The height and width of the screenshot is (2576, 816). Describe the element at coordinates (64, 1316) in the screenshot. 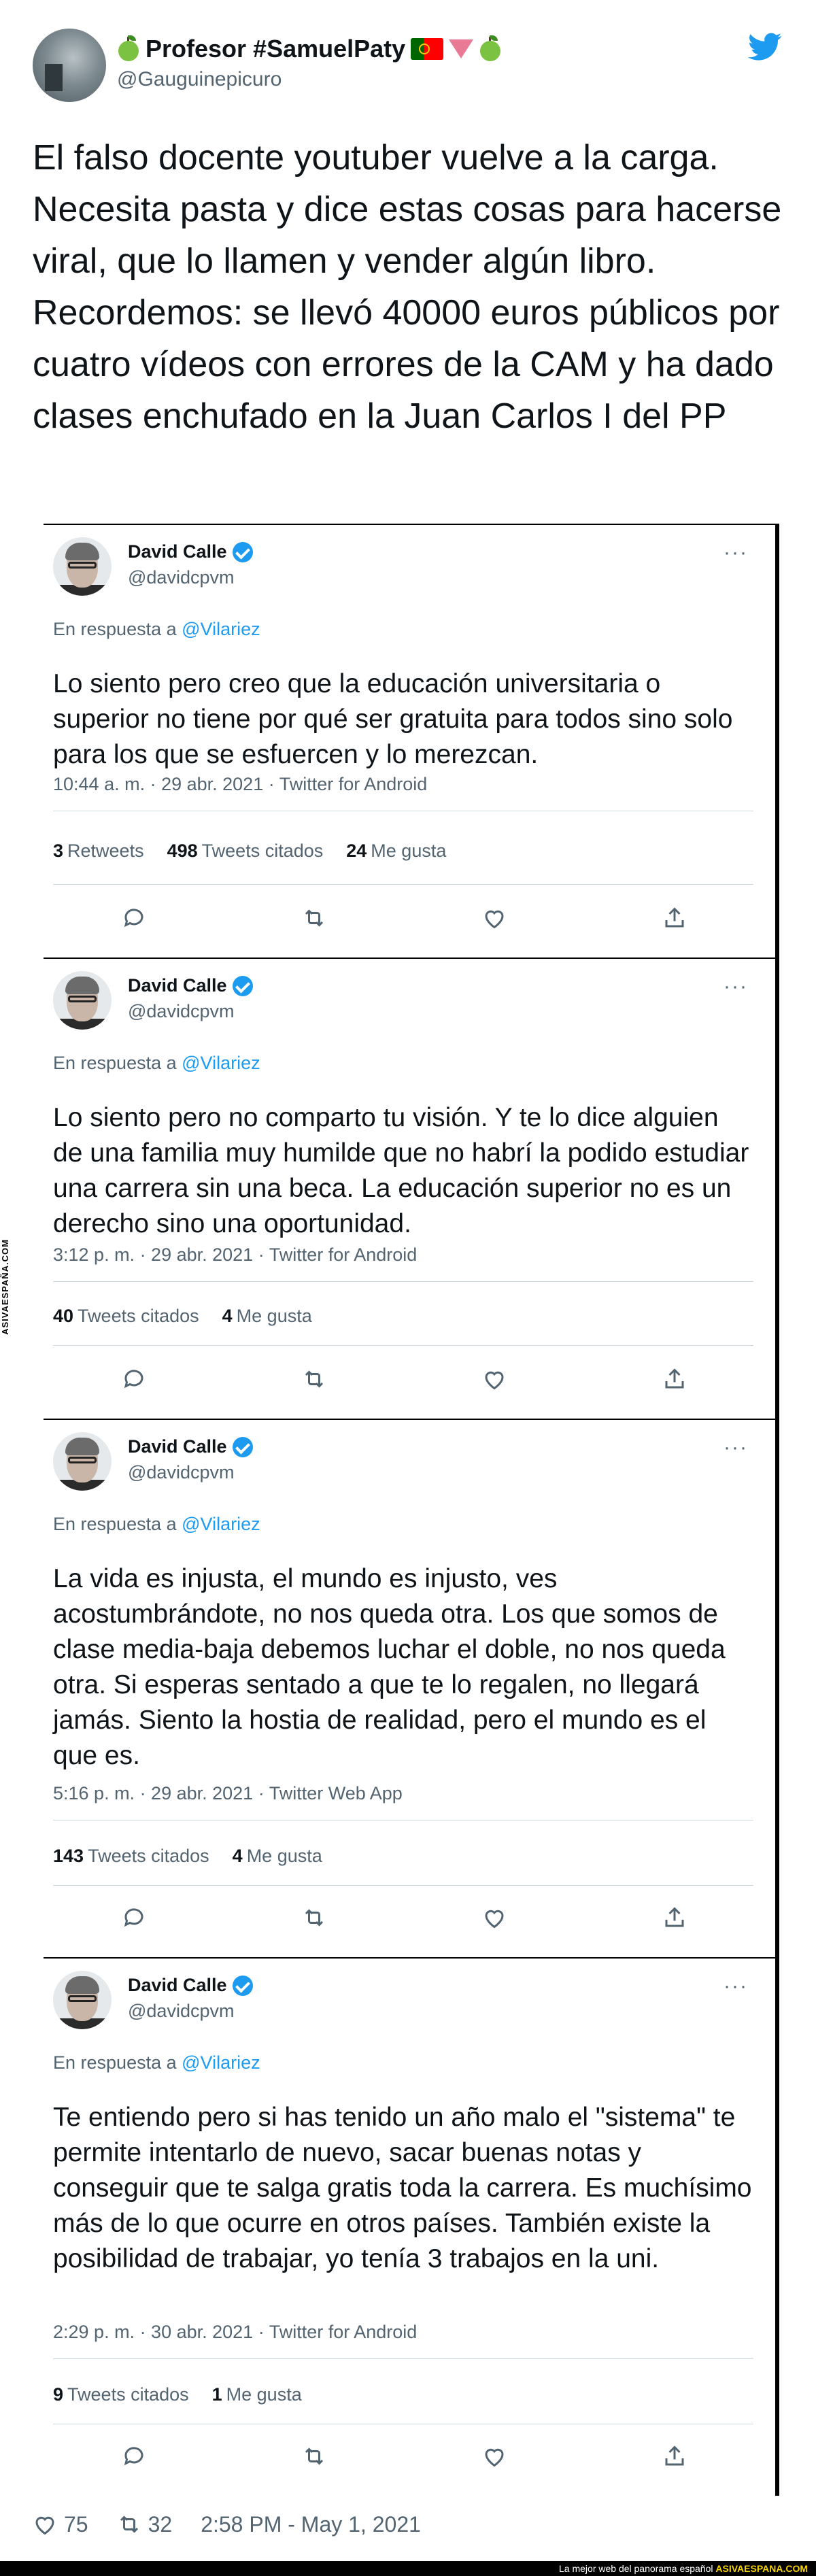

I see `stat-value: 40` at that location.